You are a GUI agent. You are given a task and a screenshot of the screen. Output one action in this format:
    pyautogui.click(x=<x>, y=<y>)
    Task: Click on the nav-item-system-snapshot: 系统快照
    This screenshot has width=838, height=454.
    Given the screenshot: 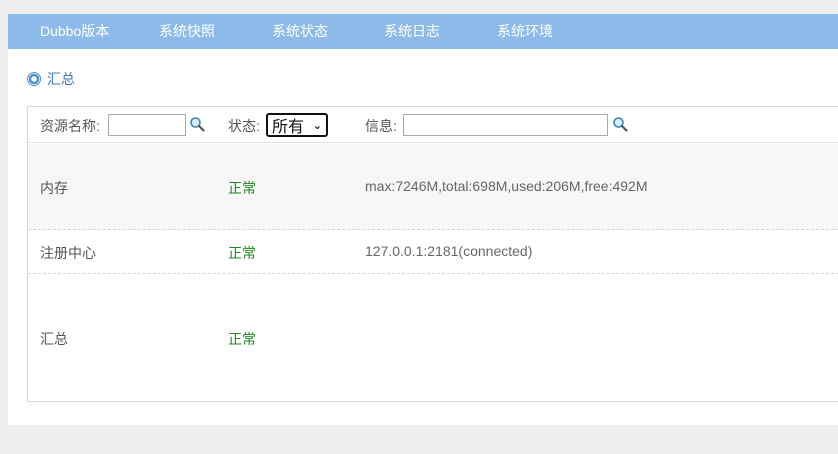 What is the action you would take?
    pyautogui.click(x=187, y=31)
    